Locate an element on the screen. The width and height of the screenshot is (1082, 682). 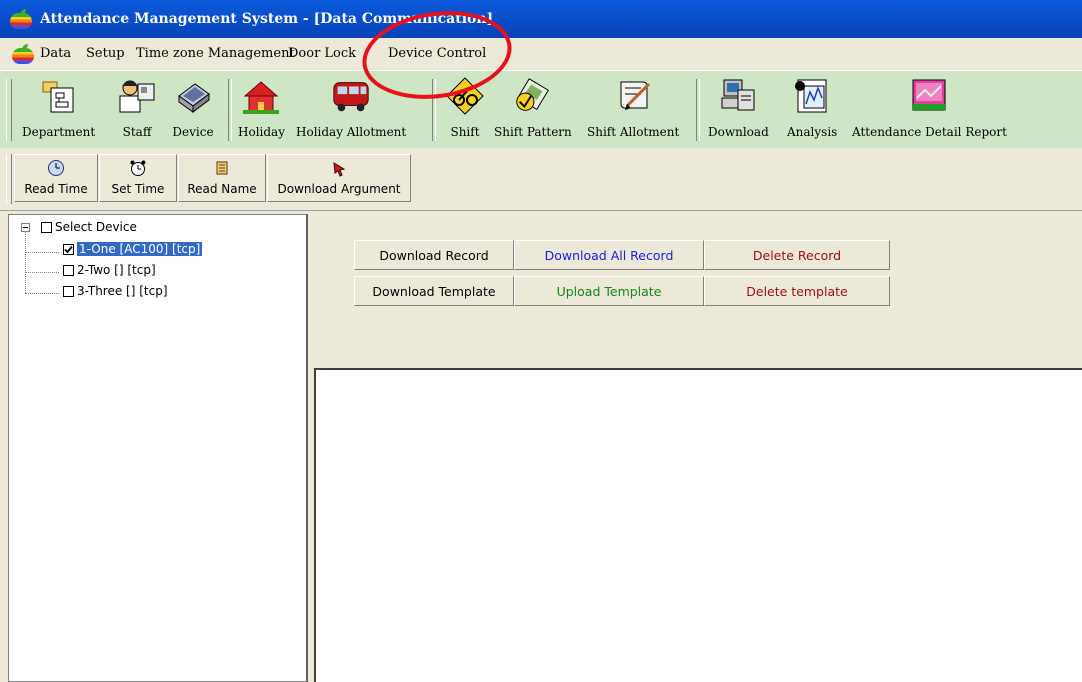
shift-pattern-button: Shift Pattern is located at coordinates (533, 110).